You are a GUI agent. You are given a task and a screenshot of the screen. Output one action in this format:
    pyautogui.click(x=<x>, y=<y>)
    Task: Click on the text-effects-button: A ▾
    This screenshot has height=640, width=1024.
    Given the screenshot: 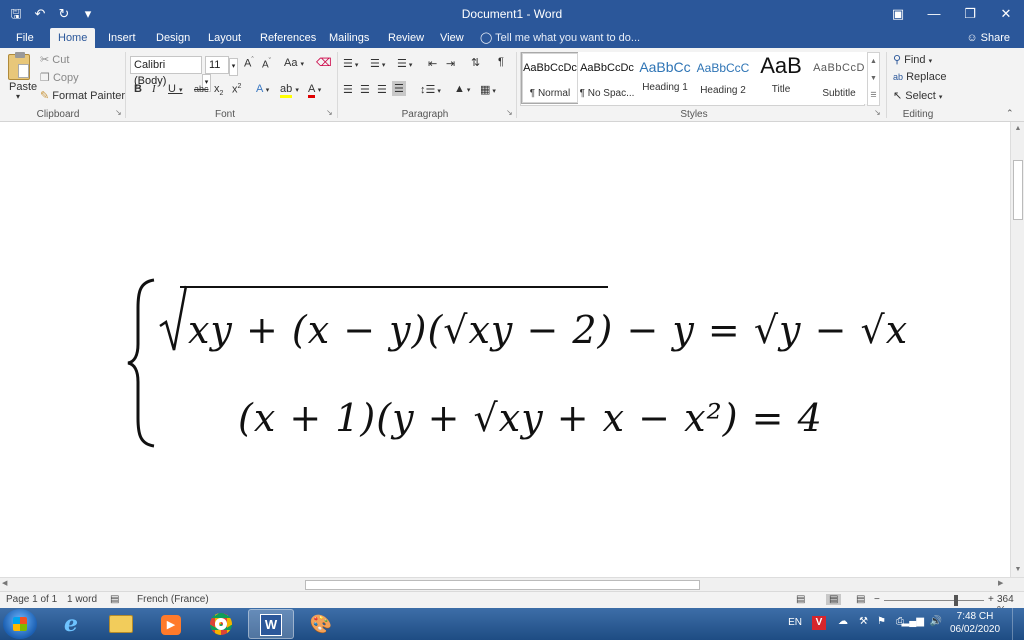 What is the action you would take?
    pyautogui.click(x=262, y=89)
    